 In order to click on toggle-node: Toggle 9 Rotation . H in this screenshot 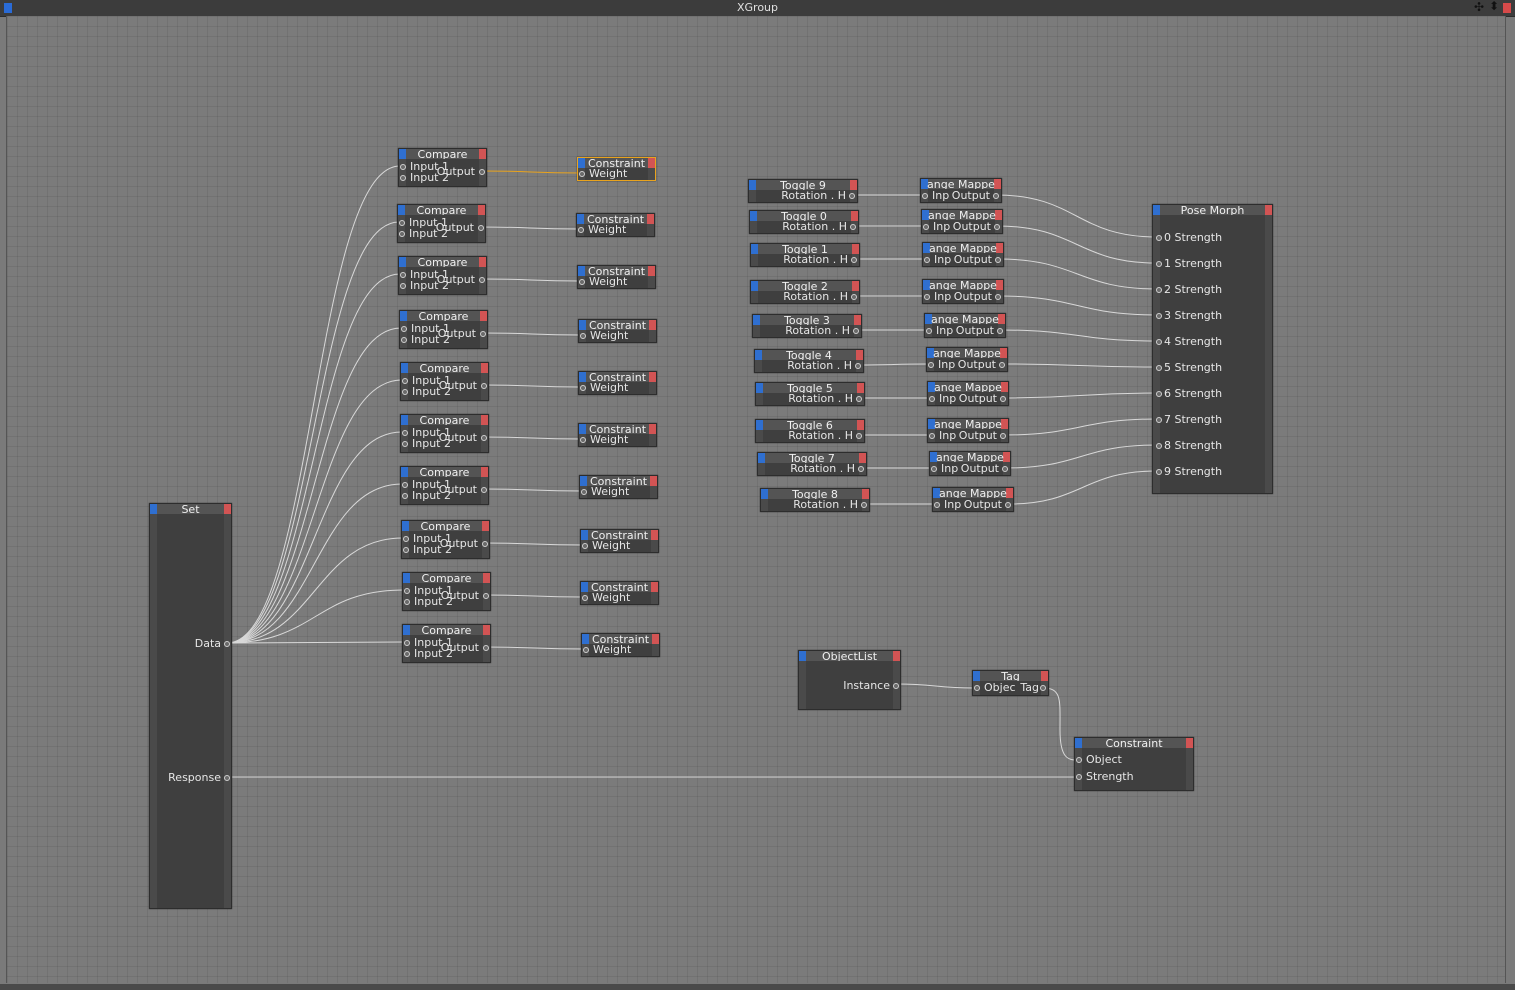, I will do `click(803, 191)`.